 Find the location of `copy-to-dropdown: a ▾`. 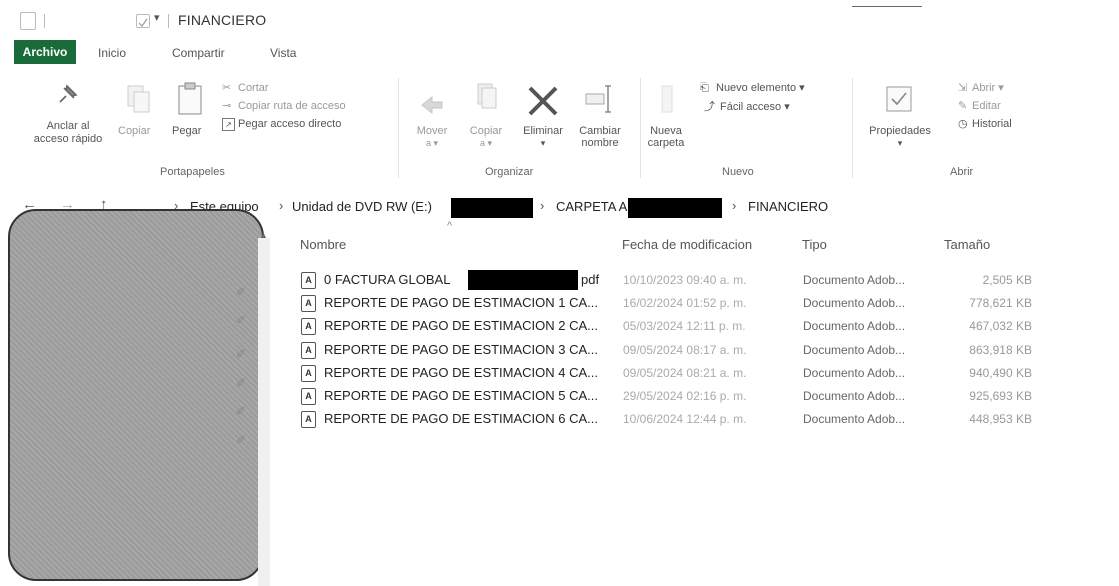

copy-to-dropdown: a ▾ is located at coordinates (486, 143).